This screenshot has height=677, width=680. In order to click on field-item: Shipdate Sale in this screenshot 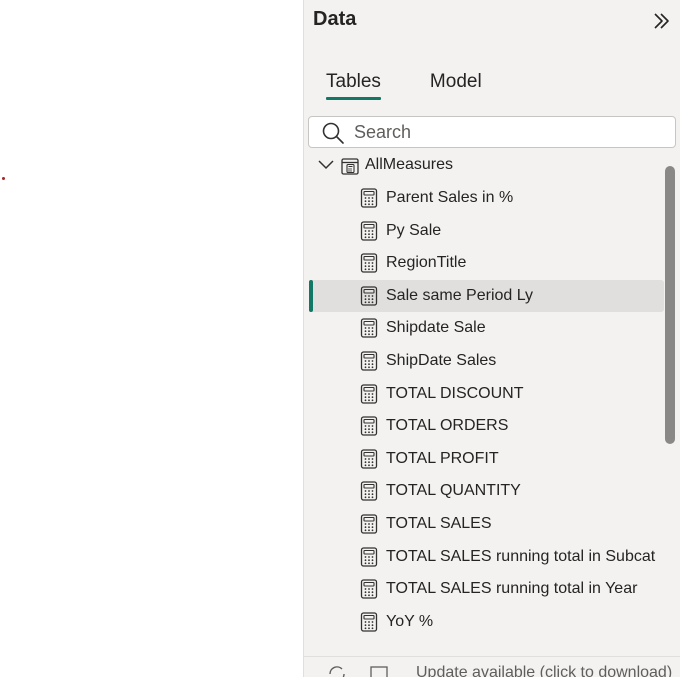, I will do `click(485, 328)`.